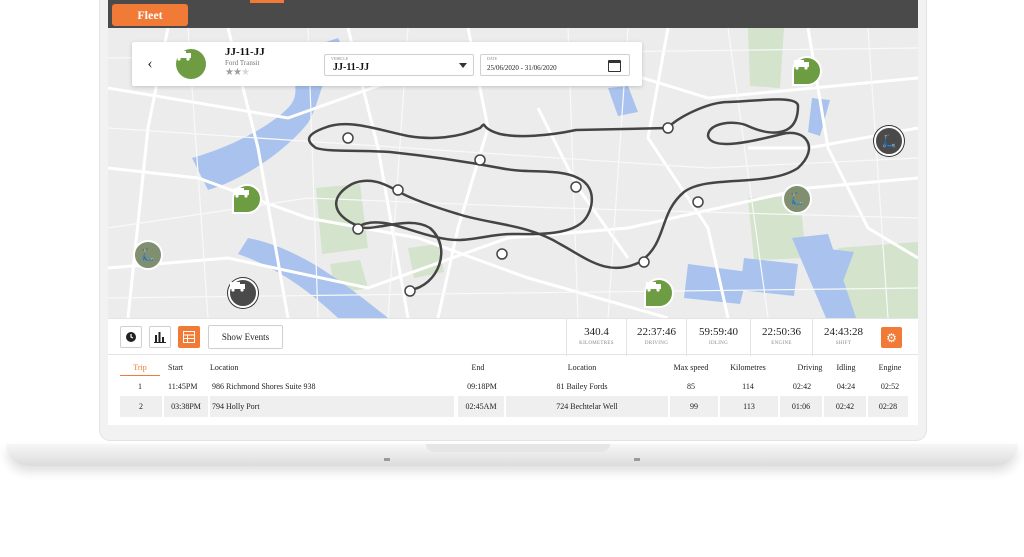 The height and width of the screenshot is (557, 1024). What do you see at coordinates (781, 343) in the screenshot?
I see `stat-label: ENGINE` at bounding box center [781, 343].